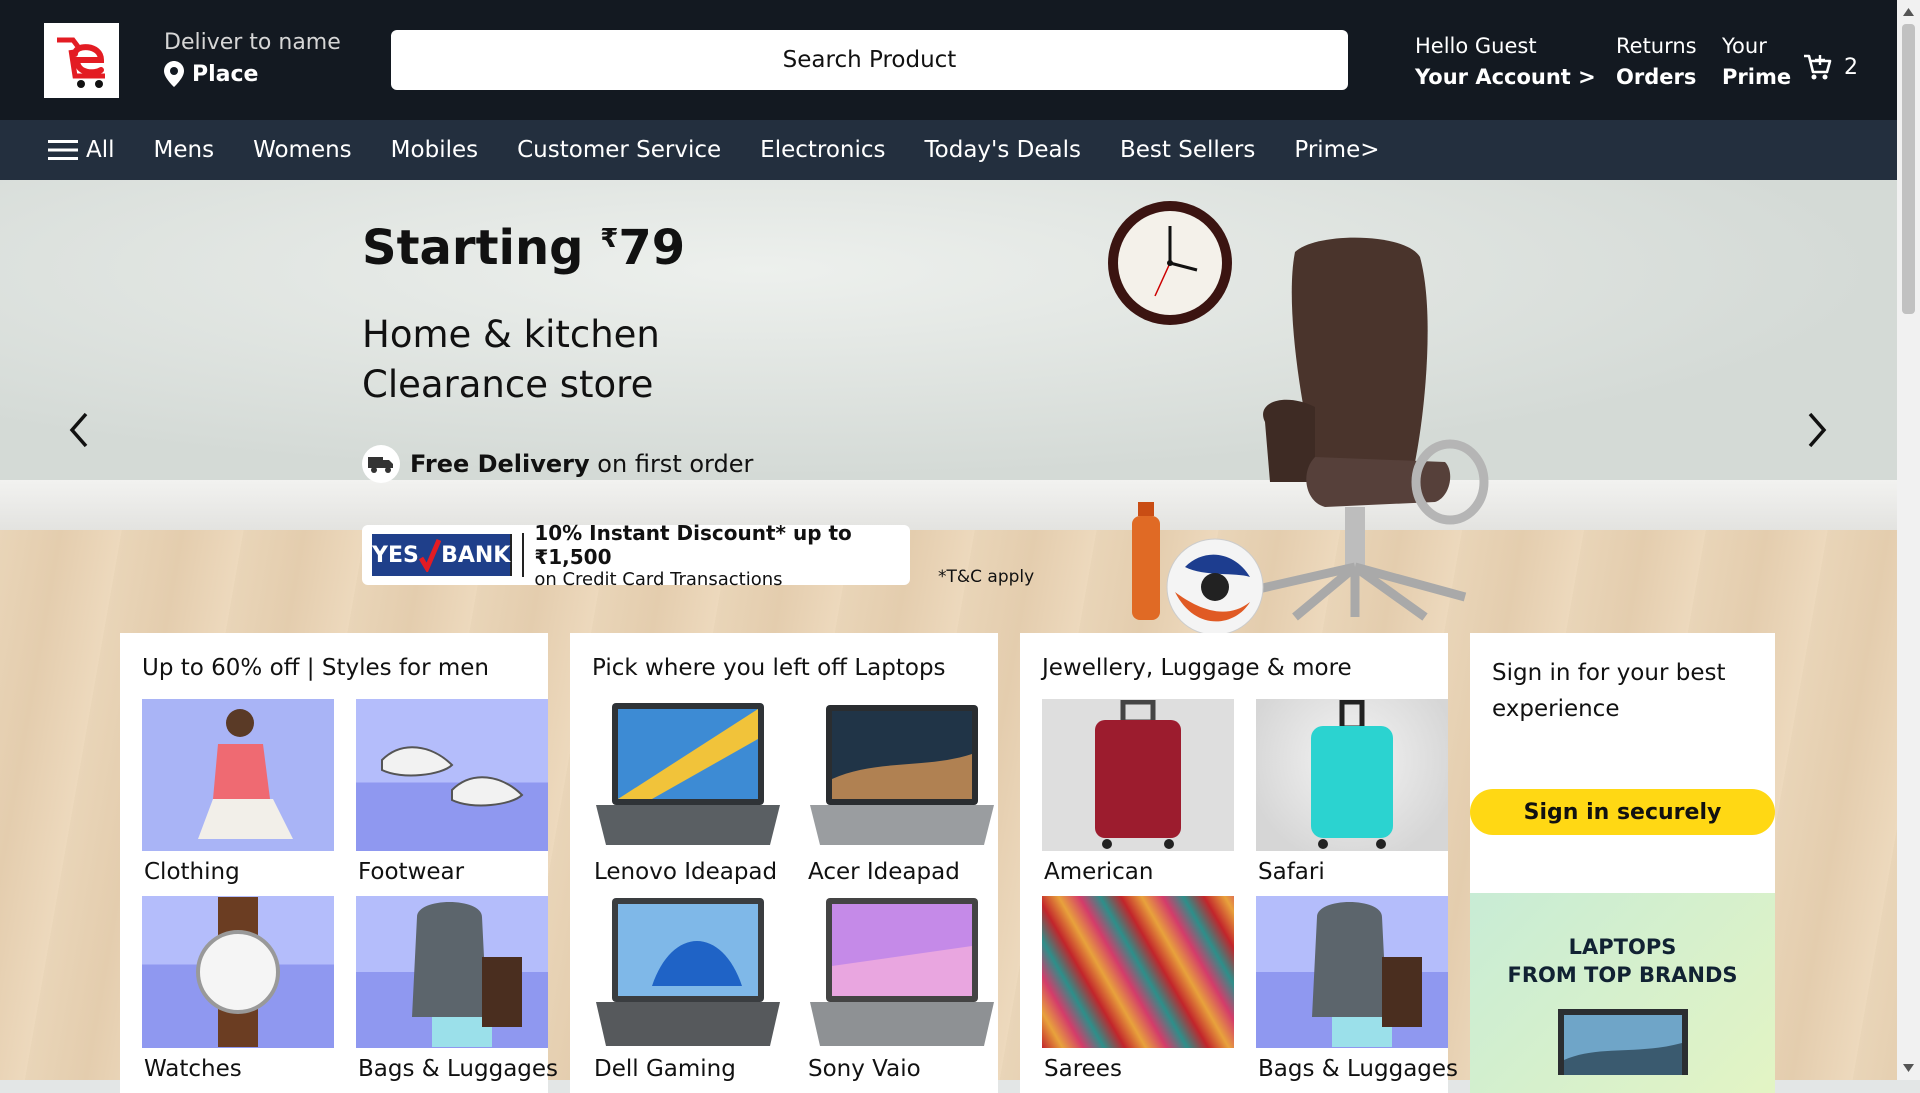  Describe the element at coordinates (429, 555) in the screenshot. I see `bank-check-mark-icon` at that location.